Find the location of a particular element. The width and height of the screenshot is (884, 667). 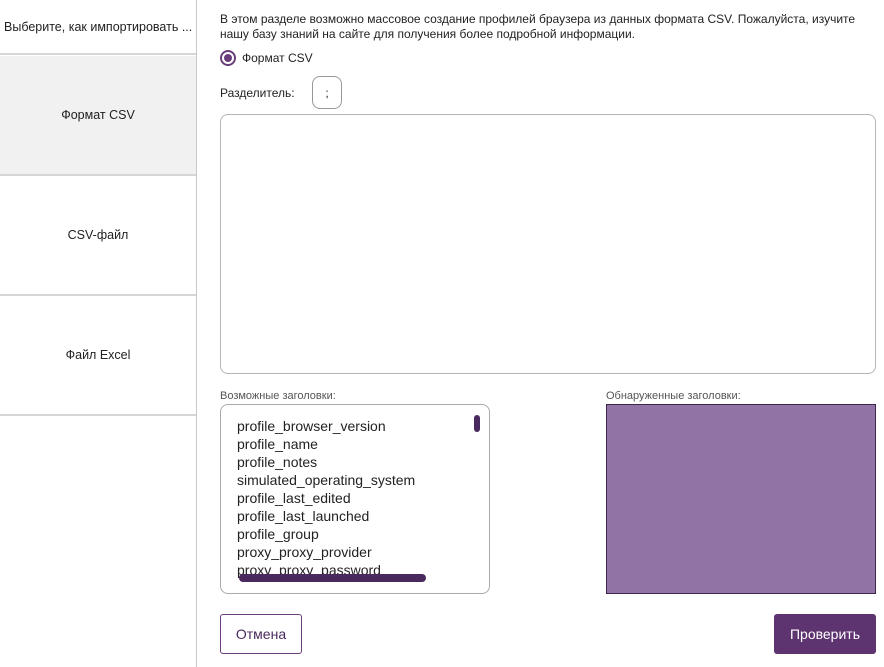

csv-format-radio: Формат CSV is located at coordinates (266, 58).